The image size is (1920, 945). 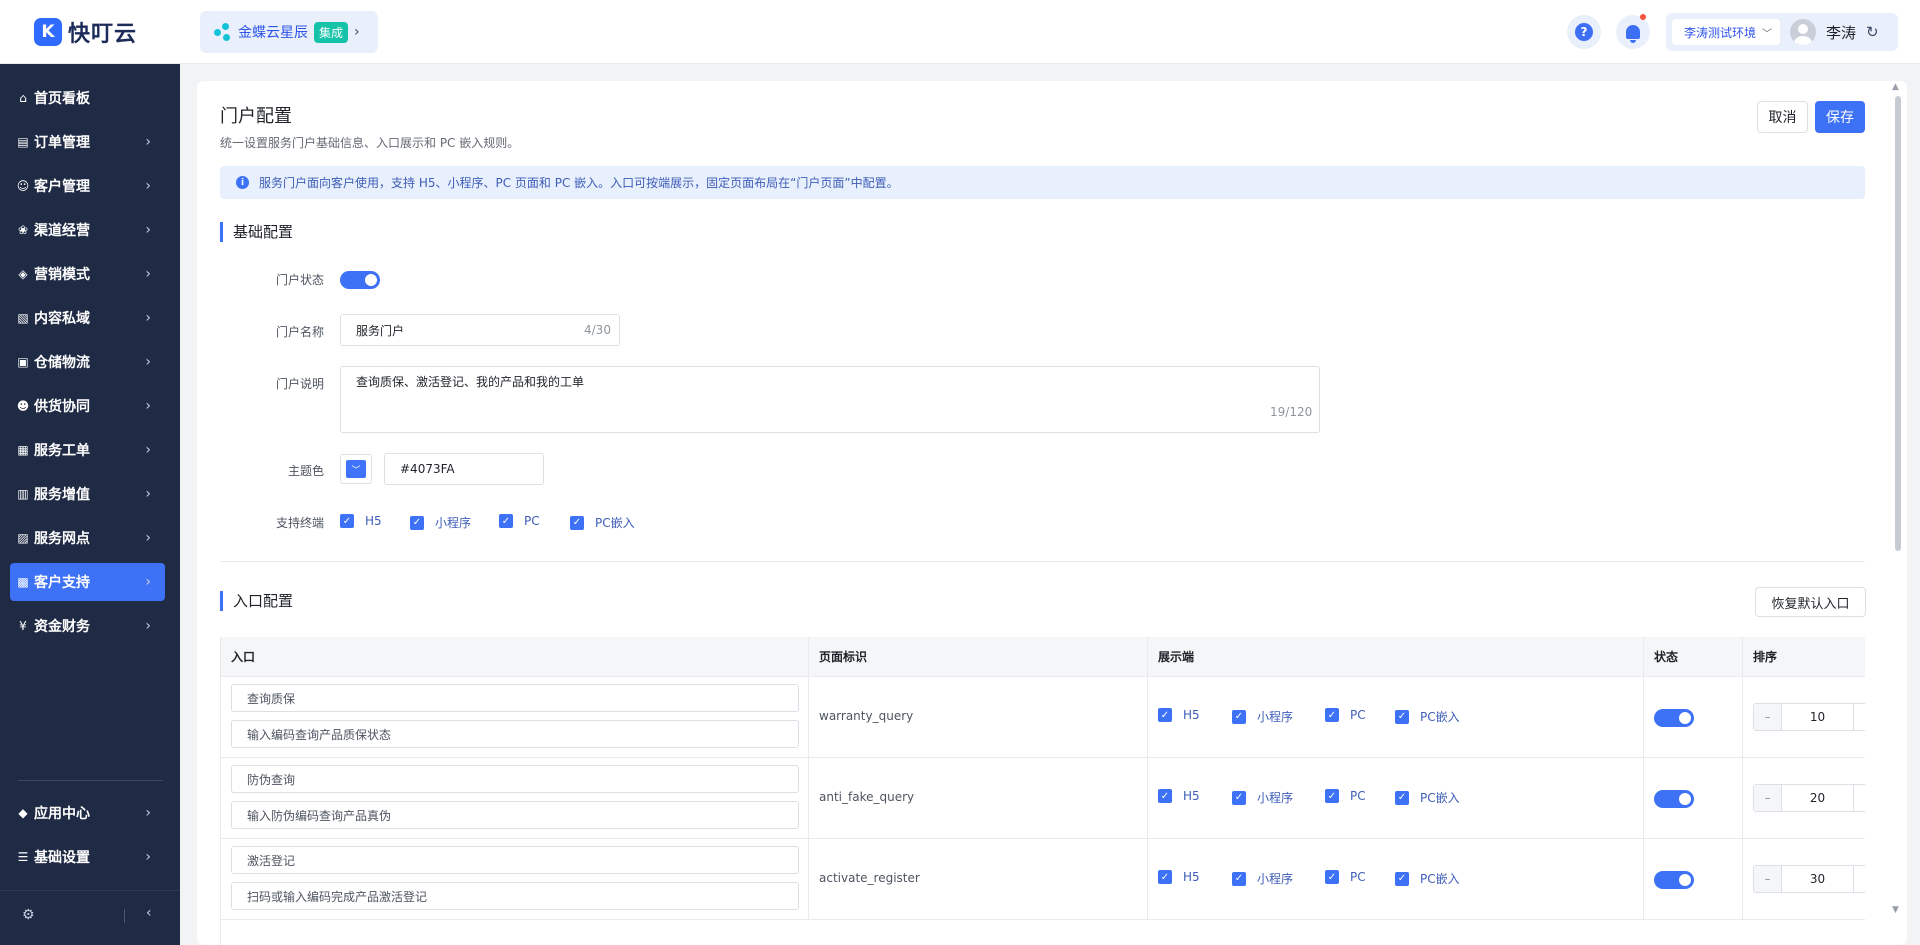 I want to click on entry-name-input: 查询质保, so click(x=515, y=698).